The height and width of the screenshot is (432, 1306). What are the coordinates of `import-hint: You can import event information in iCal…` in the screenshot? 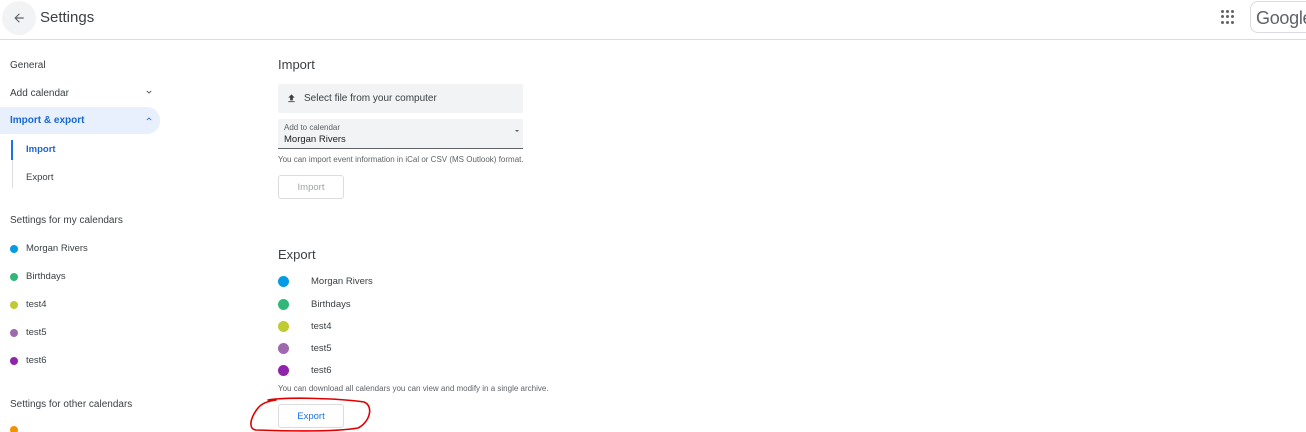 It's located at (401, 159).